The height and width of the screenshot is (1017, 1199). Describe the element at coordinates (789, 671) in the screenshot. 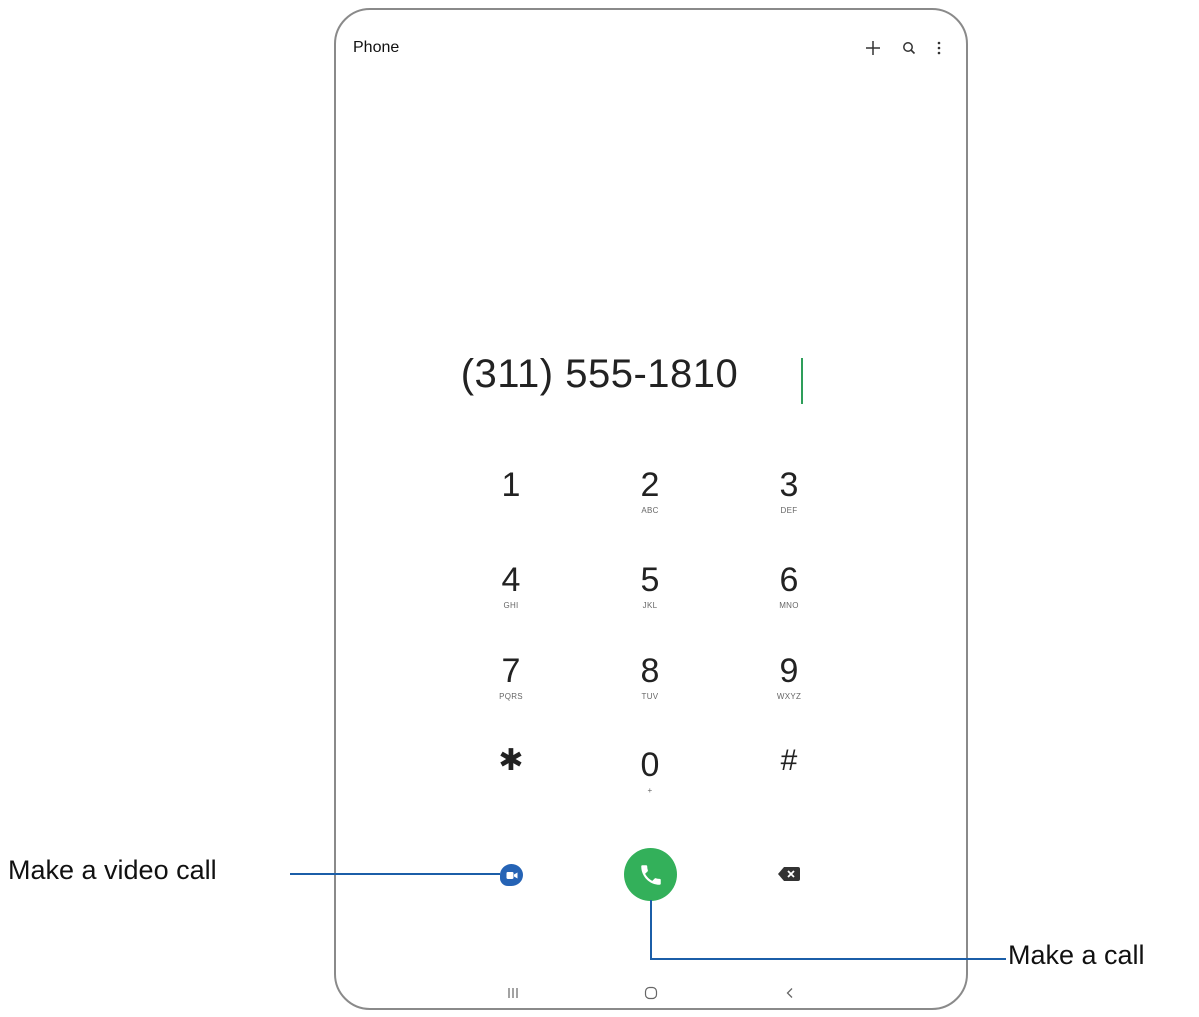

I see `key-digit: 9` at that location.